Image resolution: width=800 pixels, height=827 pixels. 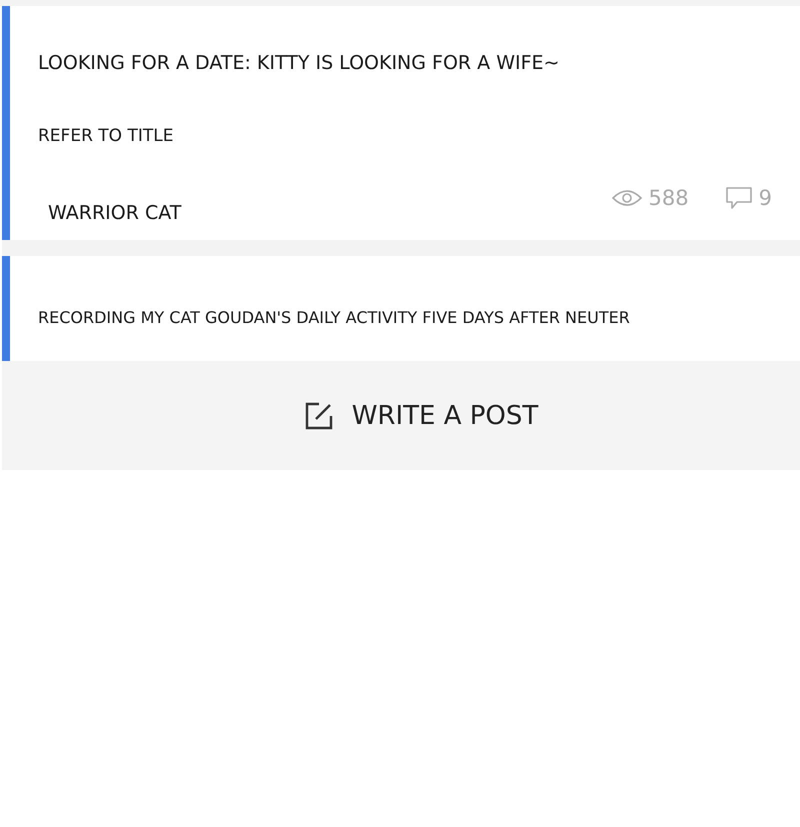 I want to click on post-title: LOOKING FOR A DATE: KITTY IS LOOKING FOR A WIFE~, so click(x=299, y=63).